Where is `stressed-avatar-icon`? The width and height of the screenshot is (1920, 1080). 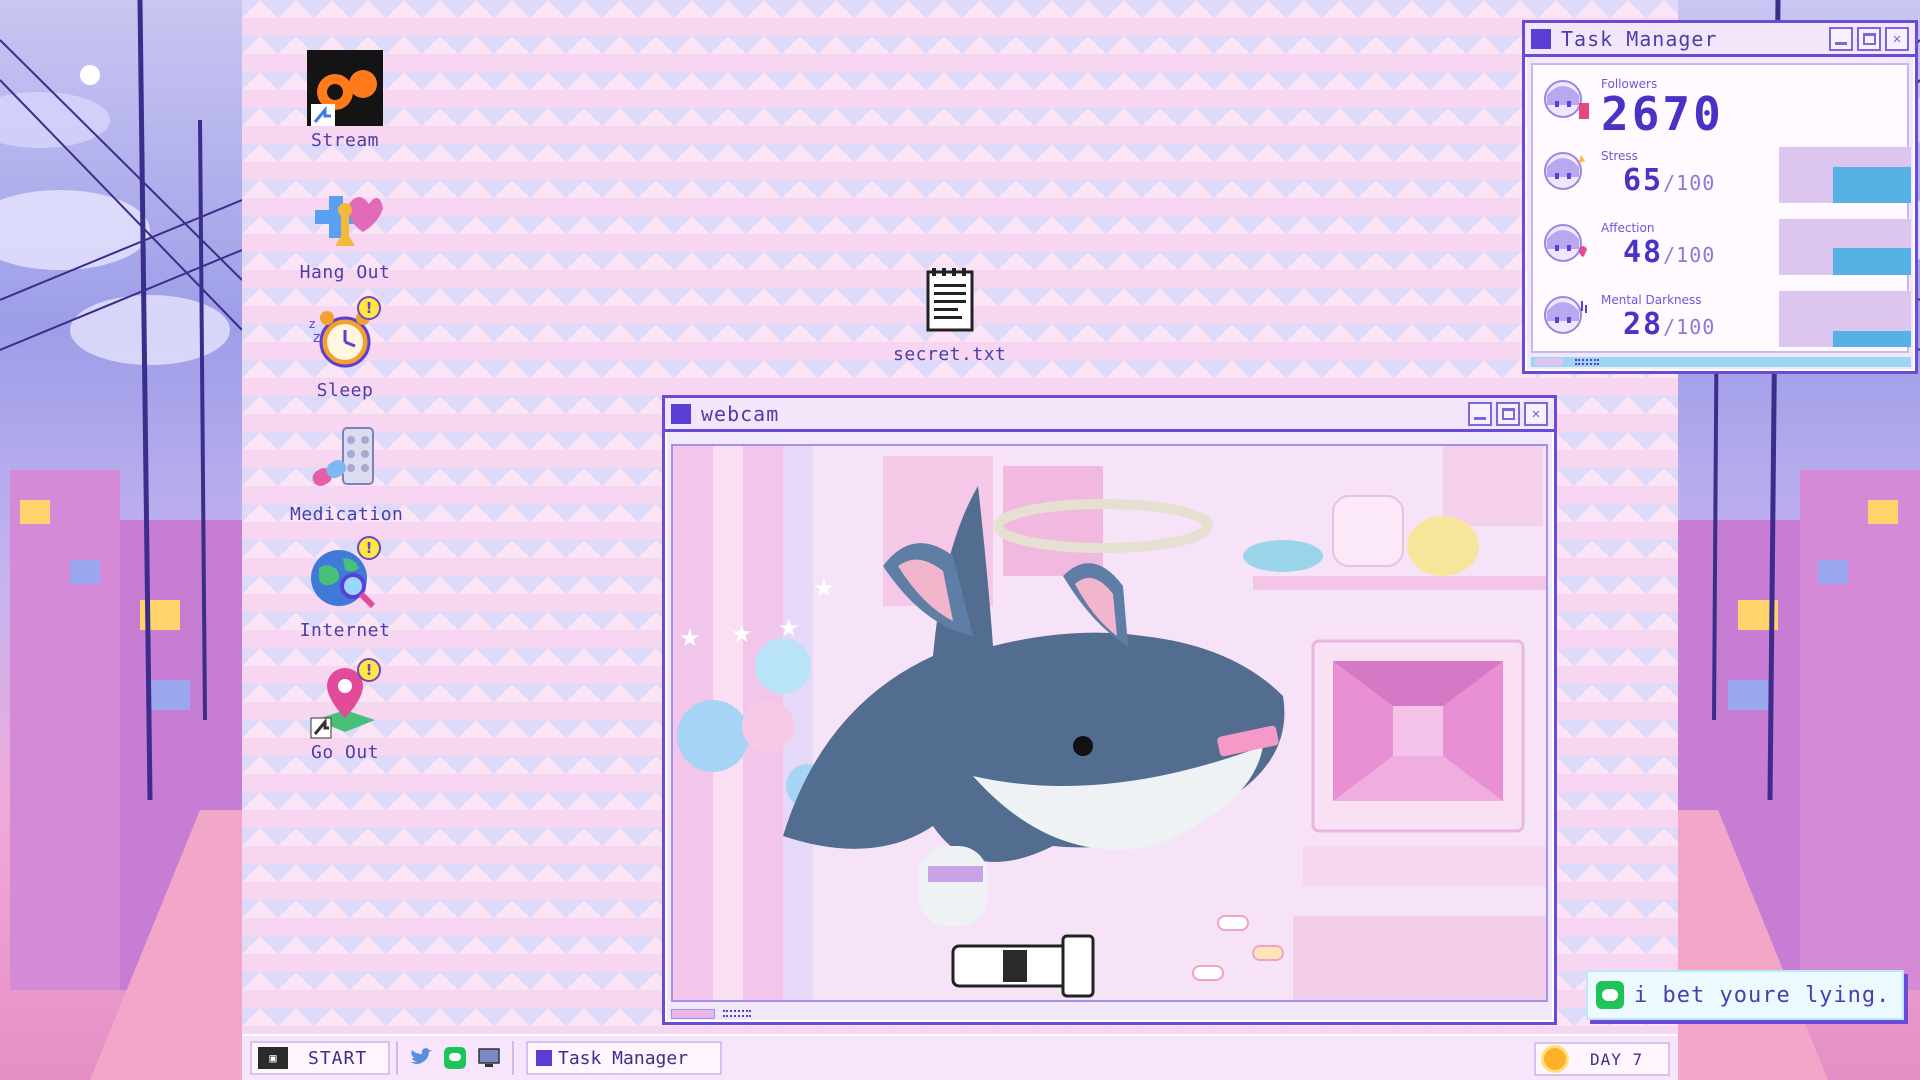 stressed-avatar-icon is located at coordinates (1565, 172).